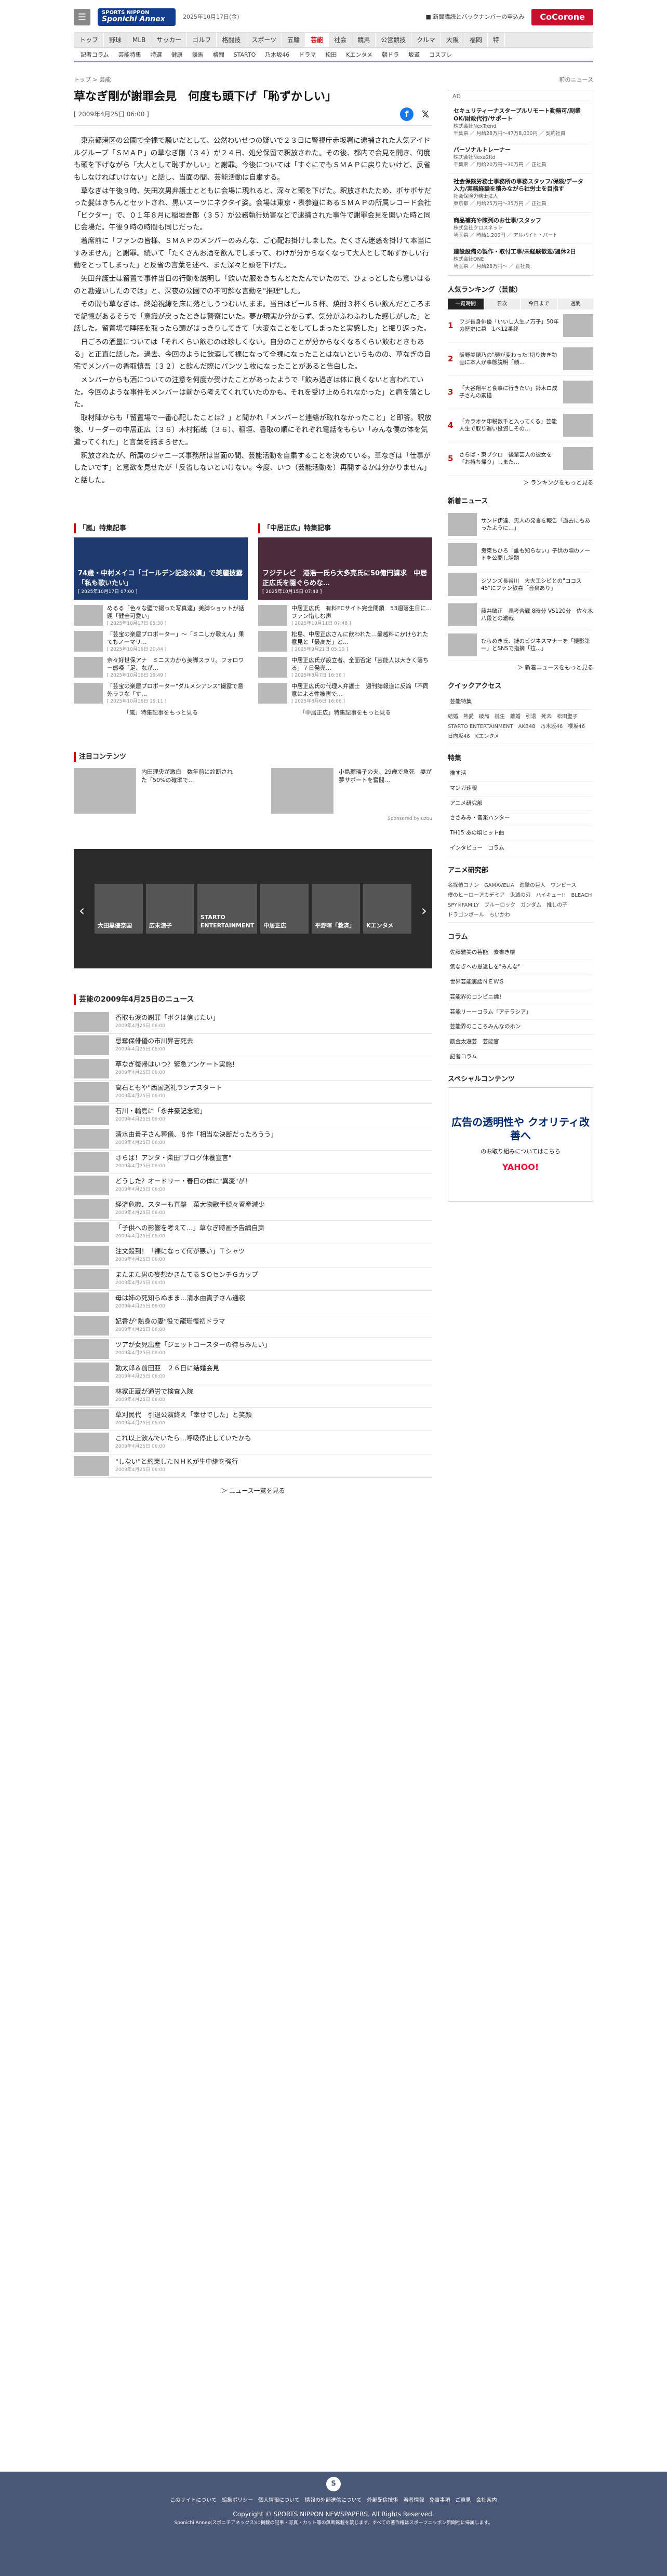 Image resolution: width=667 pixels, height=2576 pixels. Describe the element at coordinates (253, 1466) in the screenshot. I see `news-list-item: "しない"と約束したＮＨＫが生中継を強行 2009年4月25日 06:00` at that location.